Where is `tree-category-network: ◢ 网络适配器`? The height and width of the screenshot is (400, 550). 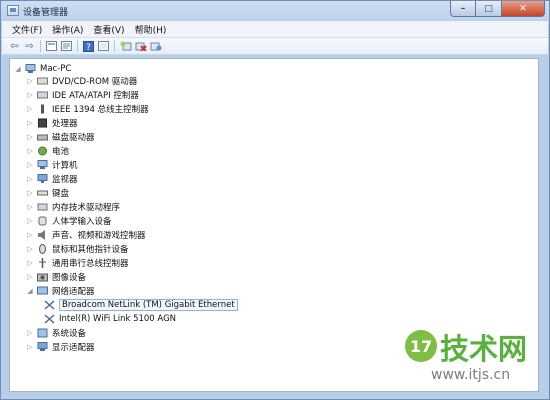
tree-category-network: ◢ 网络适配器 is located at coordinates (60, 290).